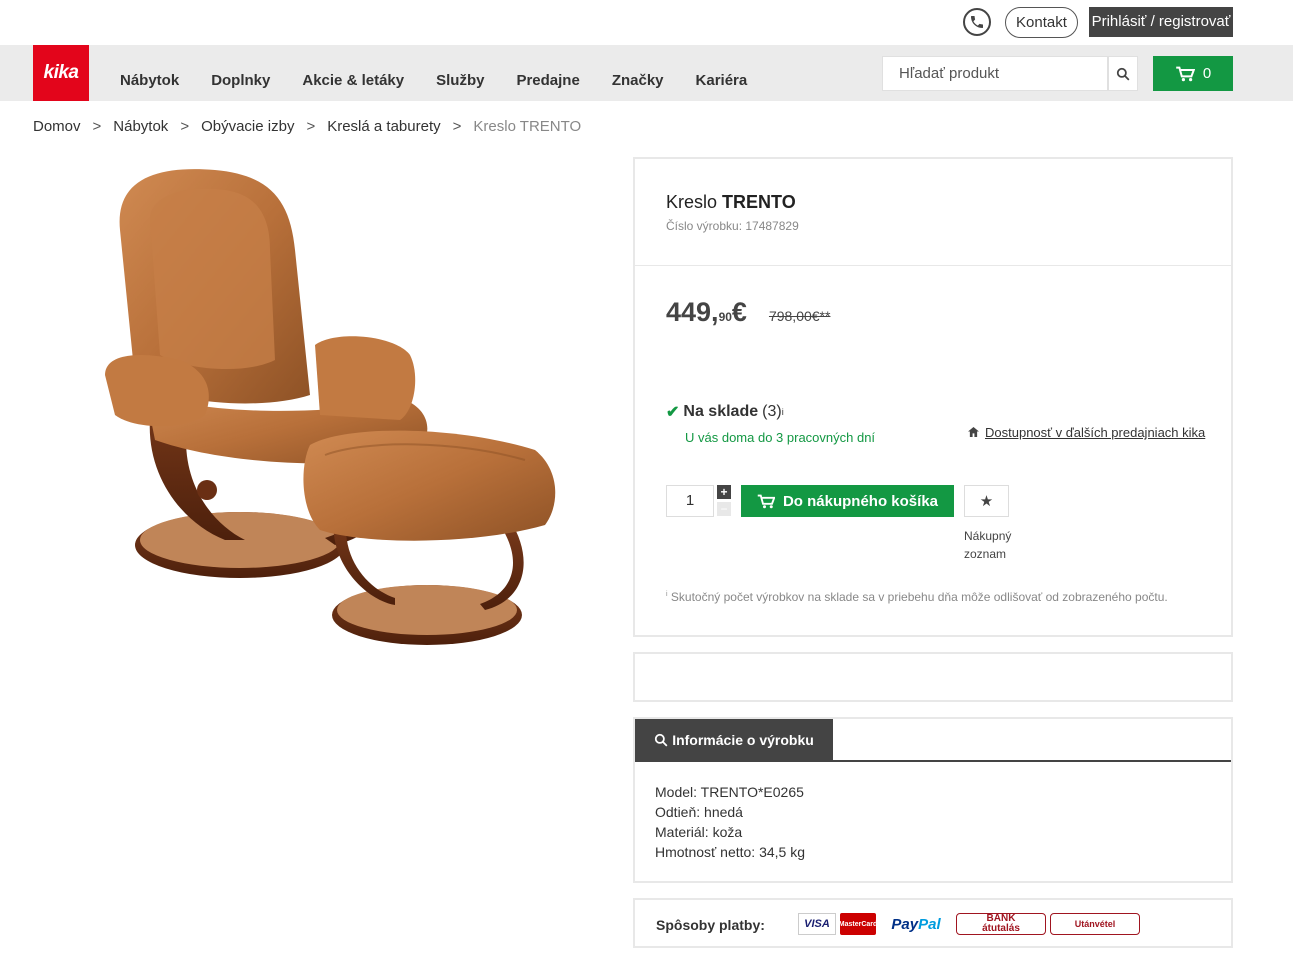  What do you see at coordinates (929, 924) in the screenshot?
I see `paypal-text-2: Pal` at bounding box center [929, 924].